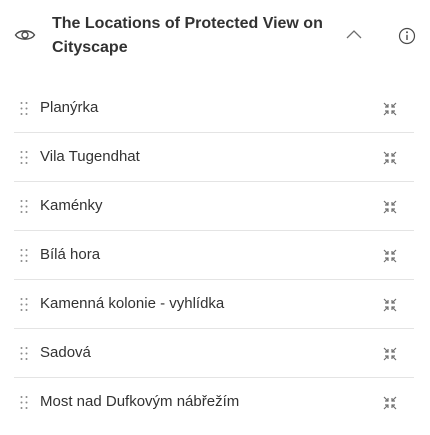  Describe the element at coordinates (407, 36) in the screenshot. I see `info-icon` at that location.